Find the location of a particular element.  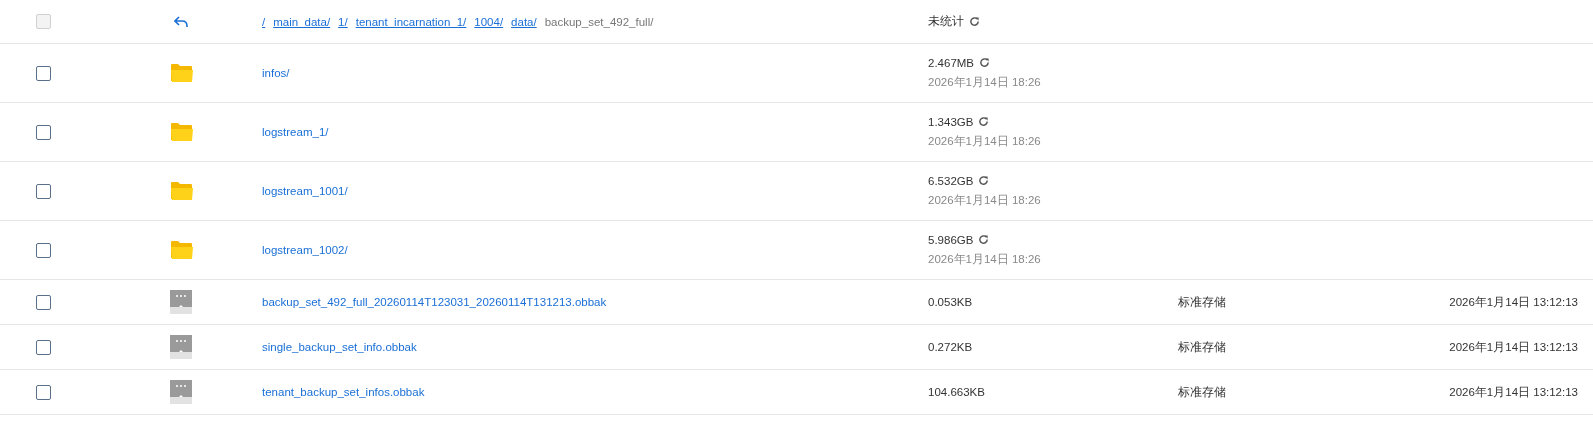

folder-link: logstream_1/ is located at coordinates (295, 132).